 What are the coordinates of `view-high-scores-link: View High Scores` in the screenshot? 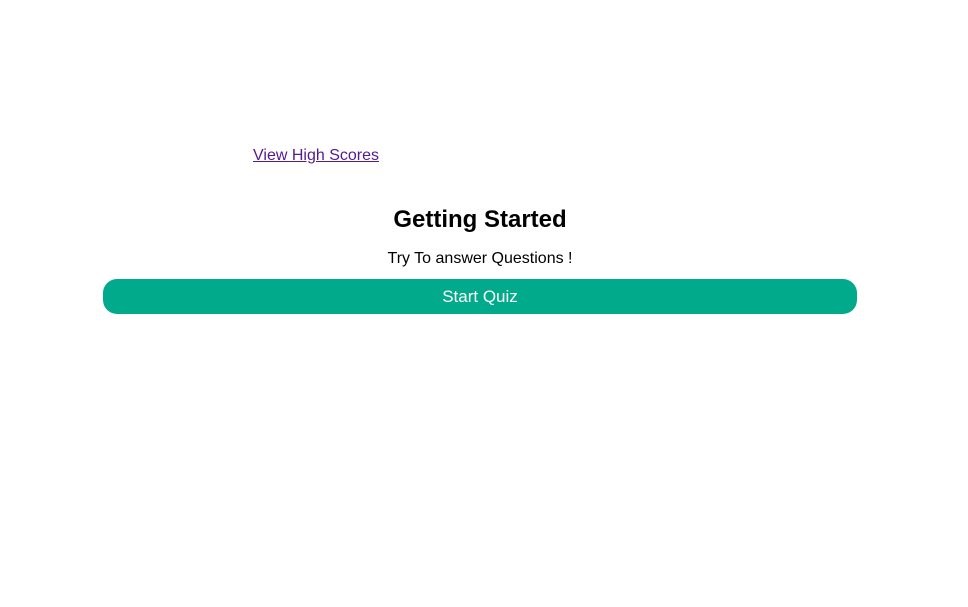 It's located at (316, 156).